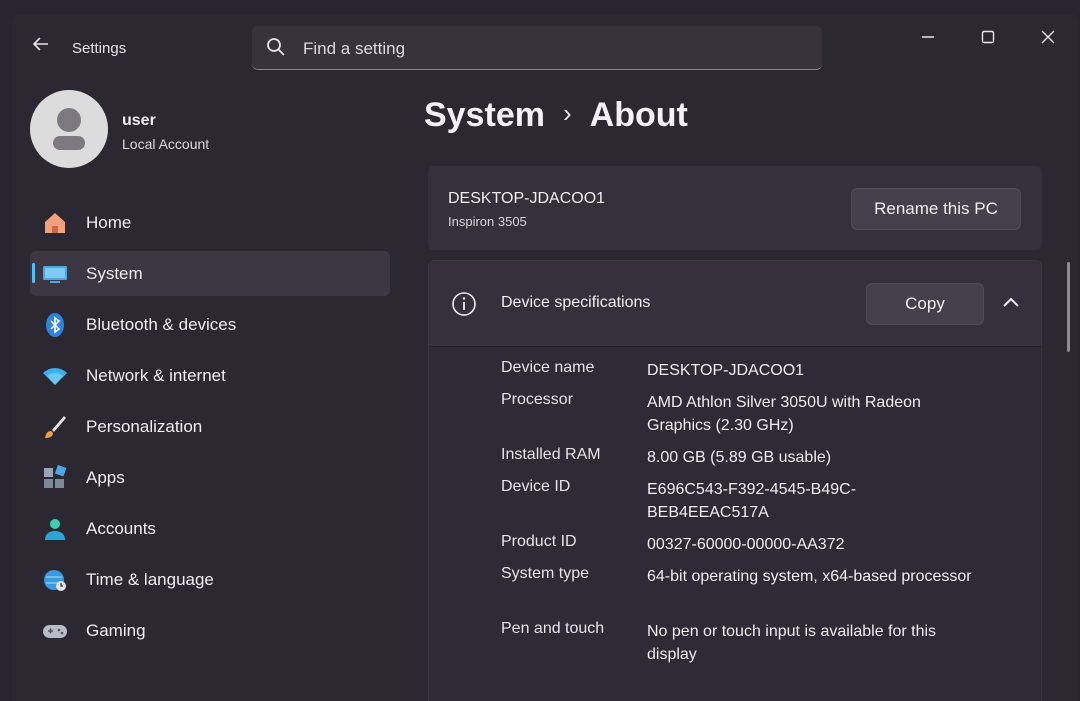 The image size is (1080, 701). What do you see at coordinates (556, 115) in the screenshot?
I see `breadcrumb: System › About` at bounding box center [556, 115].